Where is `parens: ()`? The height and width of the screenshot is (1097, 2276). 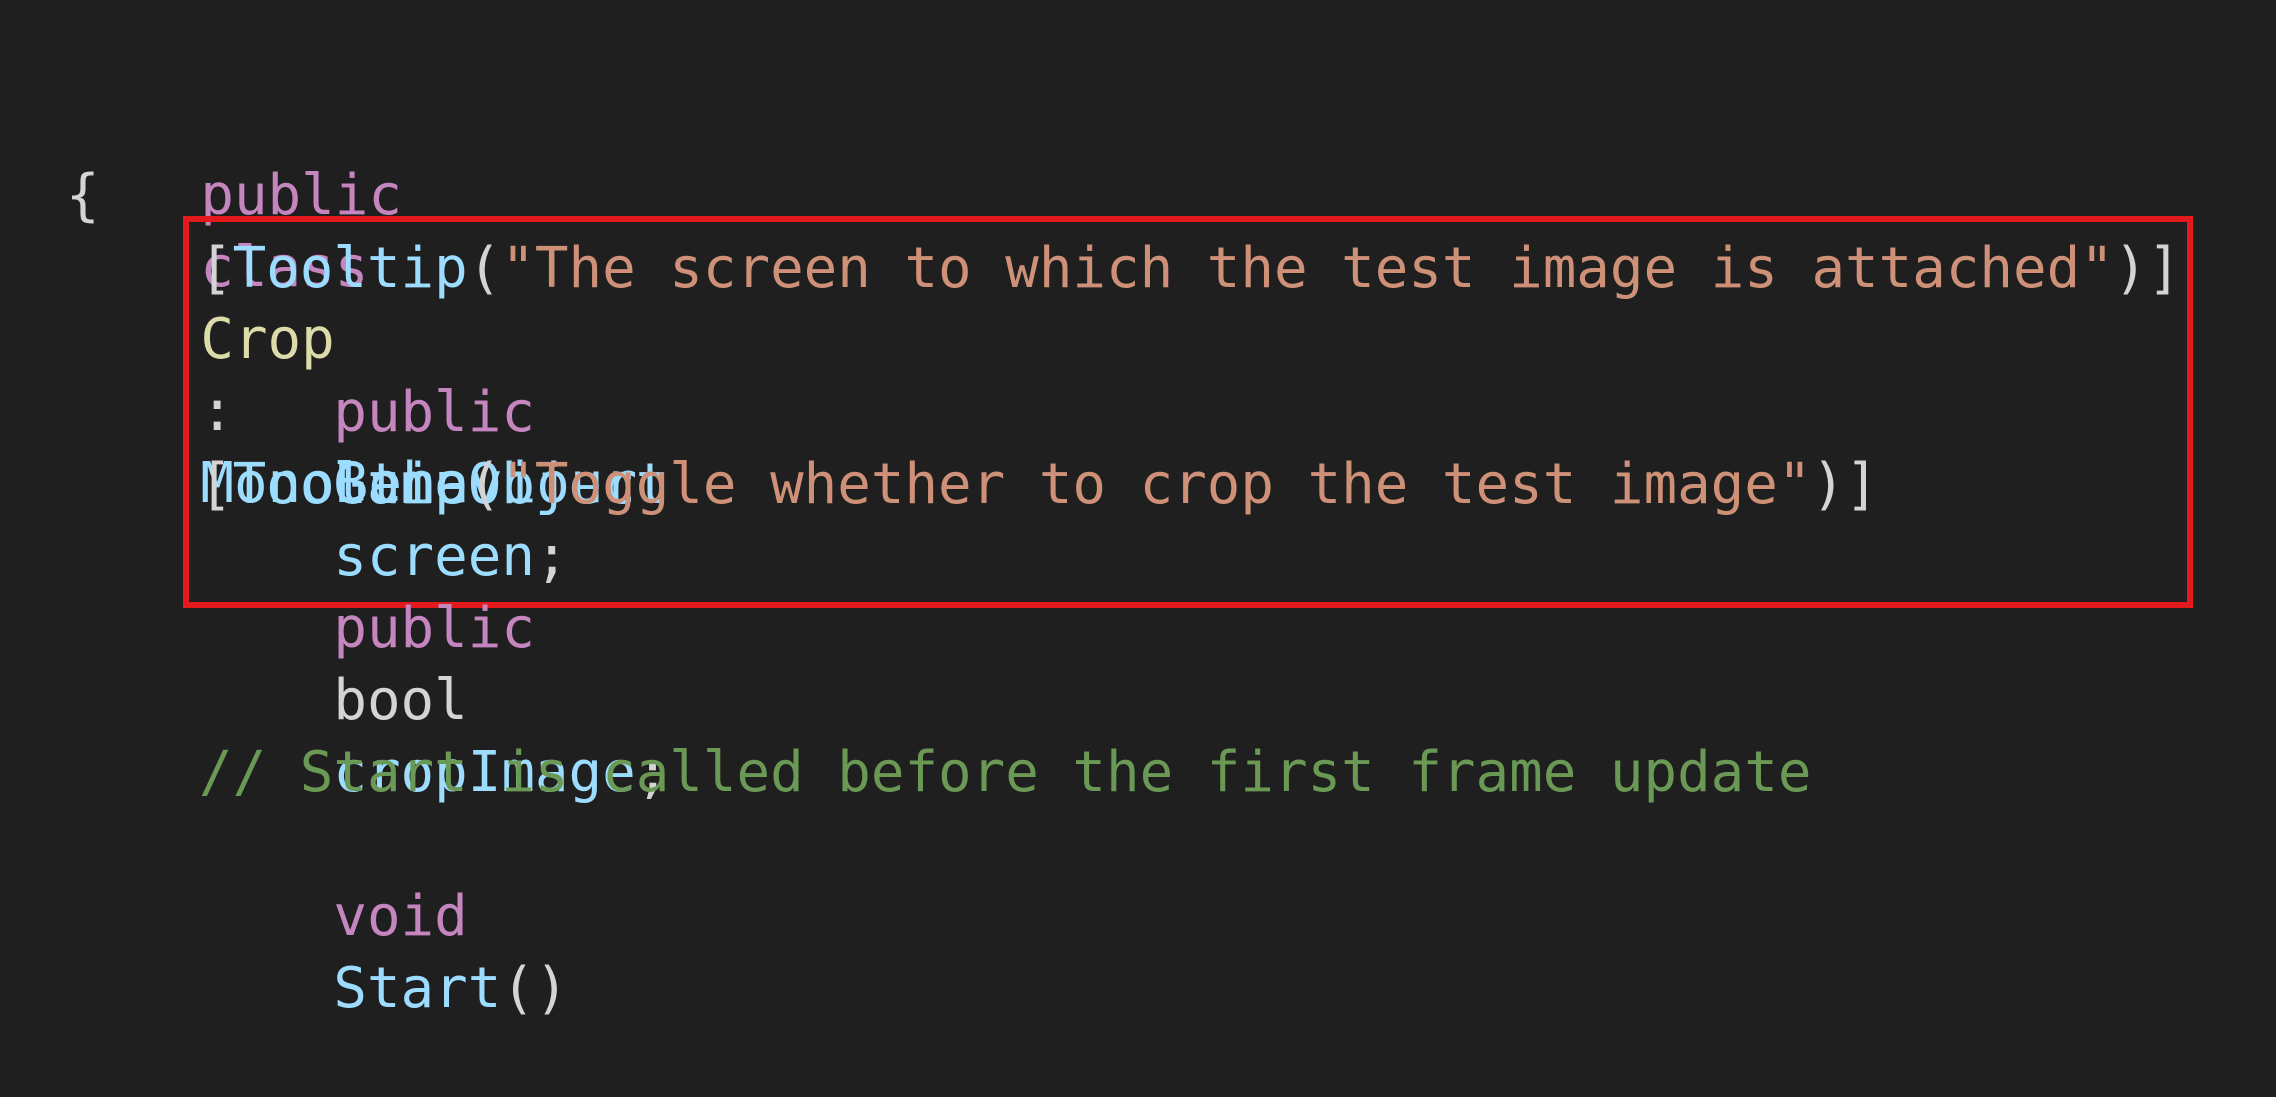 parens: () is located at coordinates (535, 988).